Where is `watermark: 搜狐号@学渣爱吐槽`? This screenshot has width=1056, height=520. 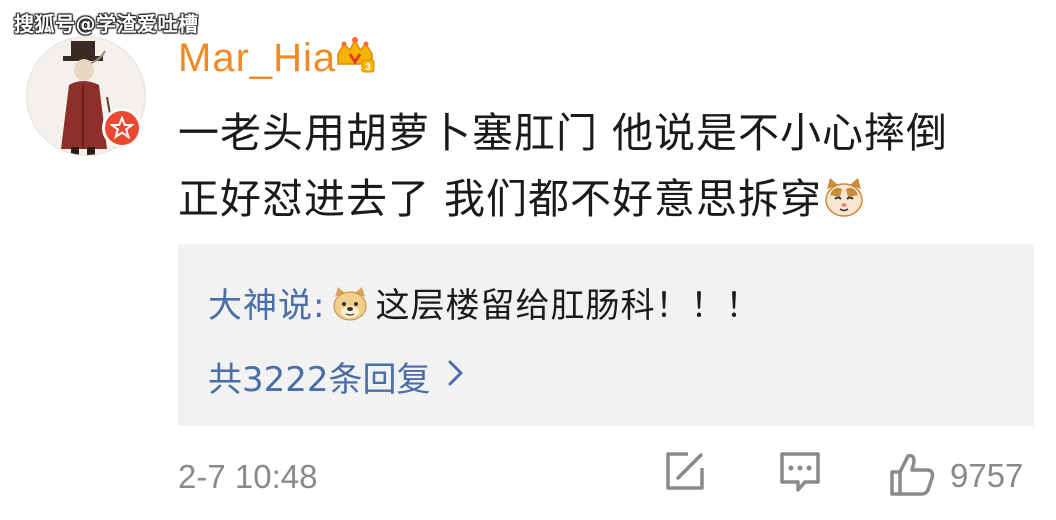 watermark: 搜狐号@学渣爱吐槽 is located at coordinates (106, 24).